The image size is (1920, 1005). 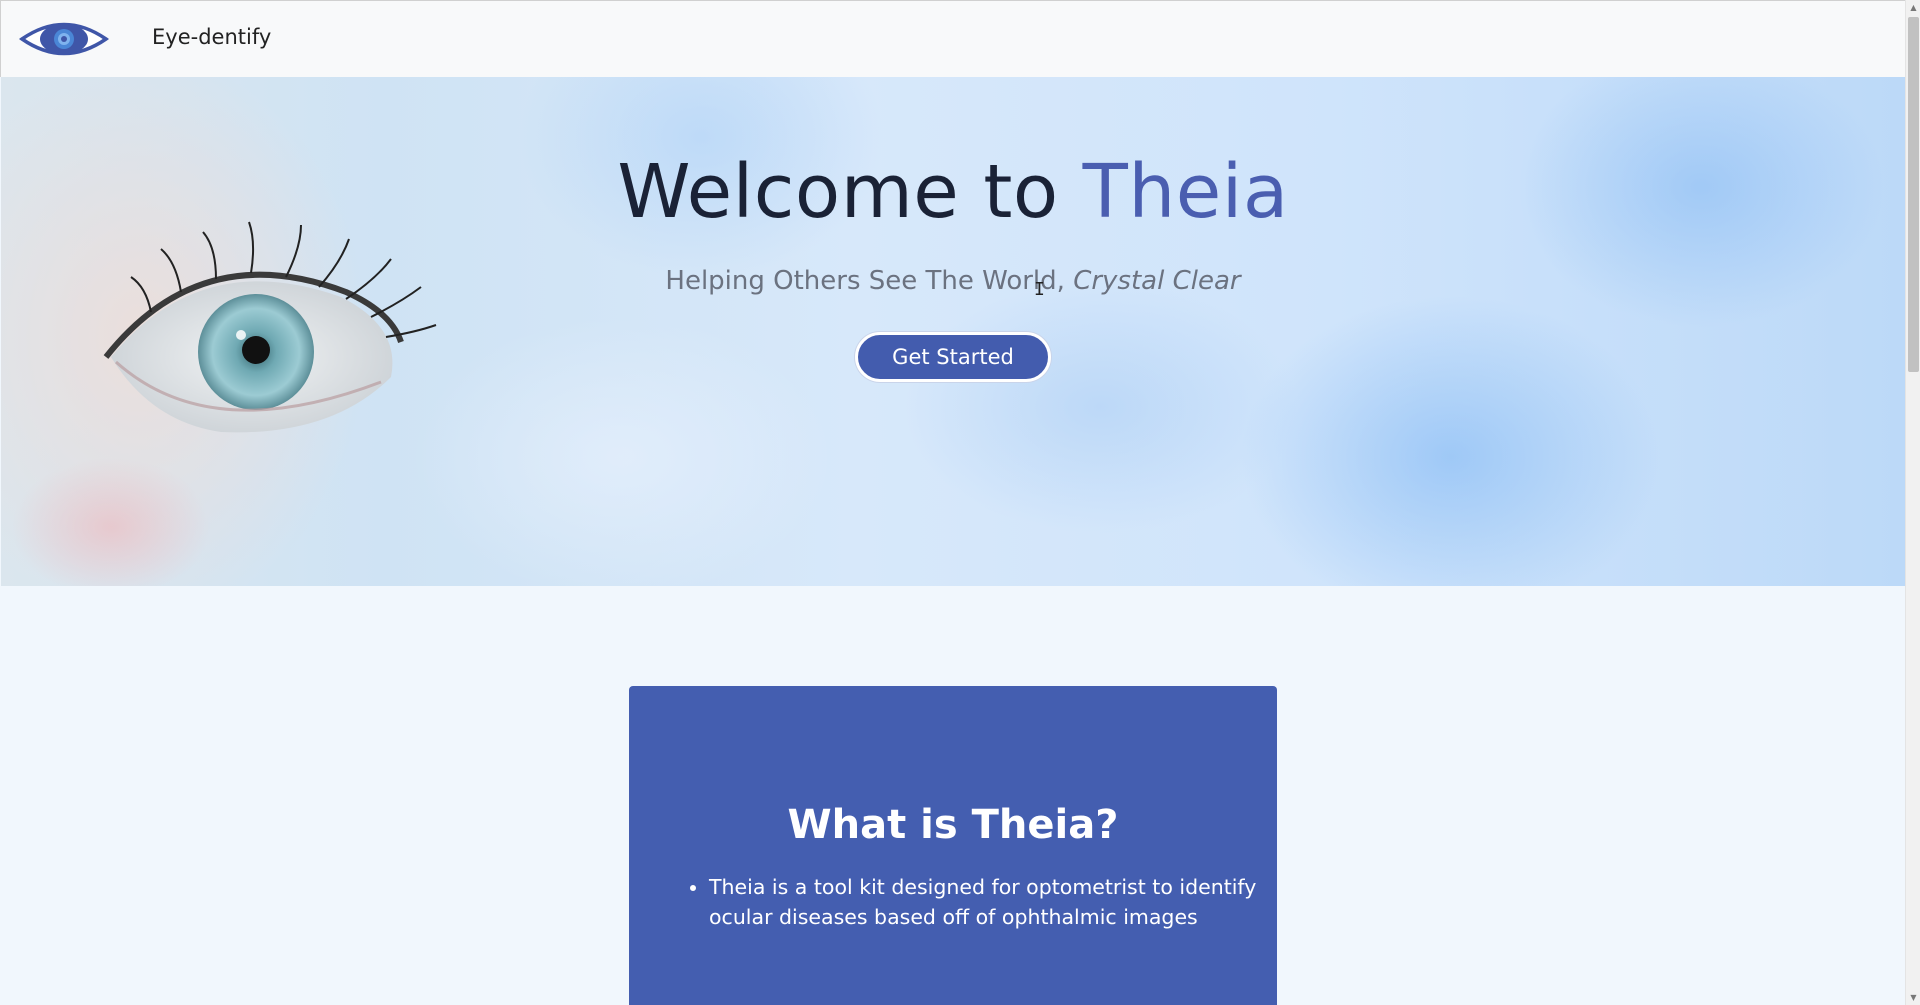 I want to click on hero-subtitle-italic: Crystal Clear, so click(x=1157, y=281).